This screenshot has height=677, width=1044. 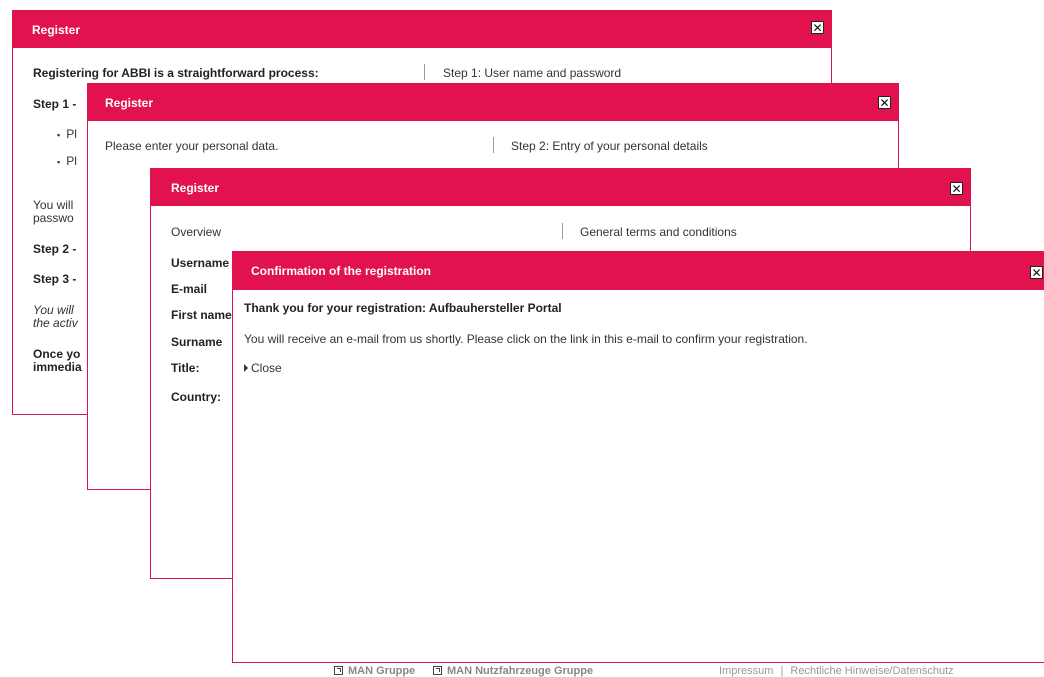 What do you see at coordinates (382, 671) in the screenshot?
I see `footer-link-label: MAN Gruppe` at bounding box center [382, 671].